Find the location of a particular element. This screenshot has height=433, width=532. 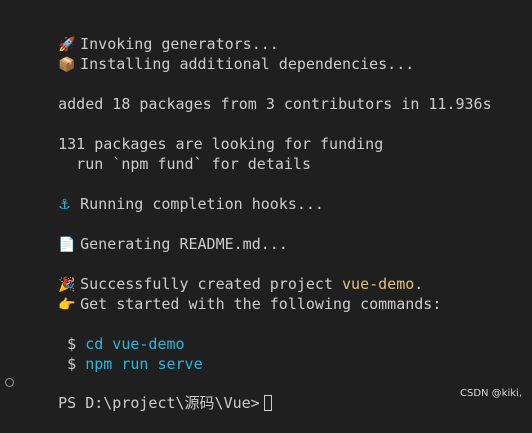

document-icon: 📄 is located at coordinates (67, 245).